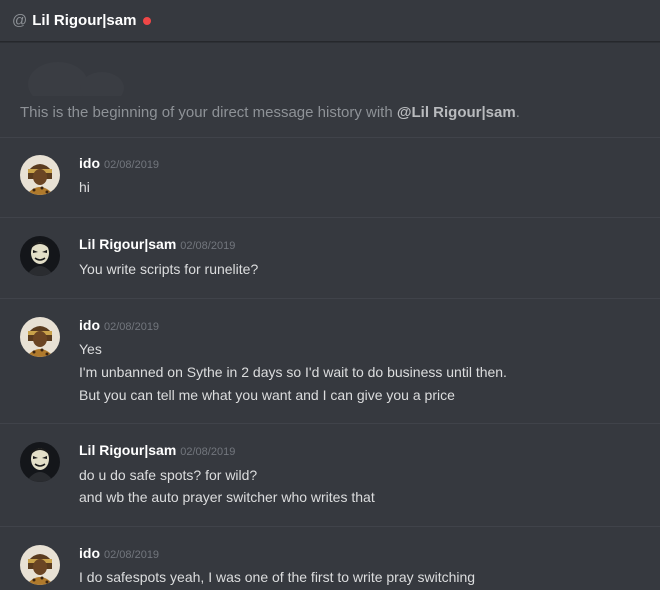  What do you see at coordinates (90, 349) in the screenshot?
I see `message-text: Yes` at bounding box center [90, 349].